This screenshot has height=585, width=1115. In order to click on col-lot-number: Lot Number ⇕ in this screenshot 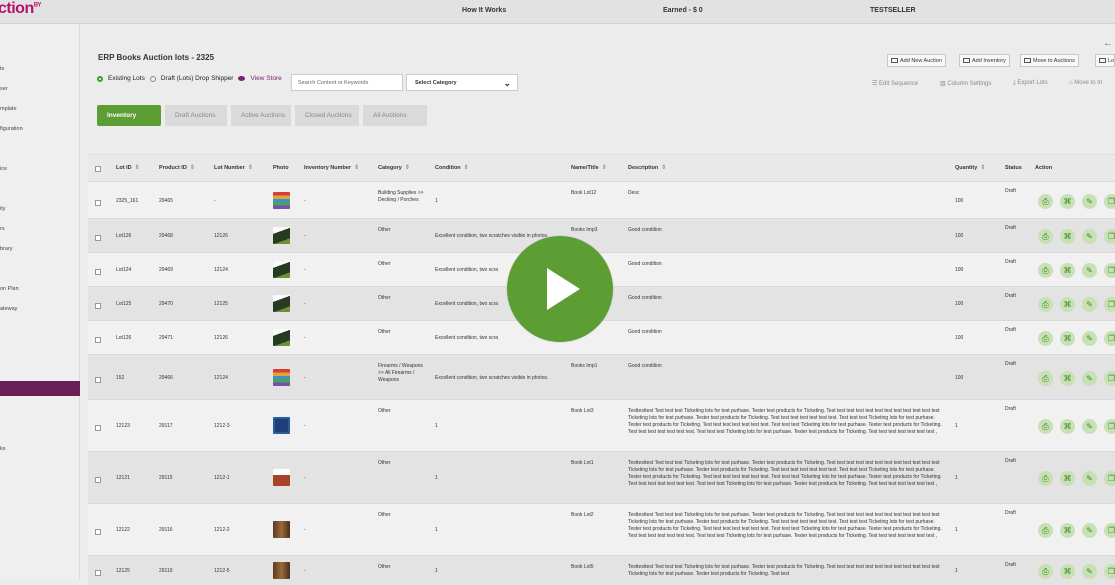, I will do `click(233, 168)`.